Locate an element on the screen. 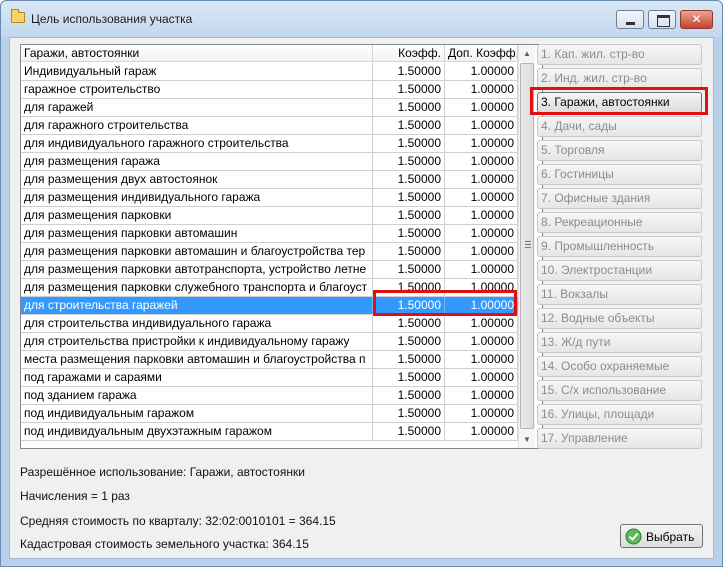 Image resolution: width=723 pixels, height=567 pixels. maximize-button is located at coordinates (662, 19).